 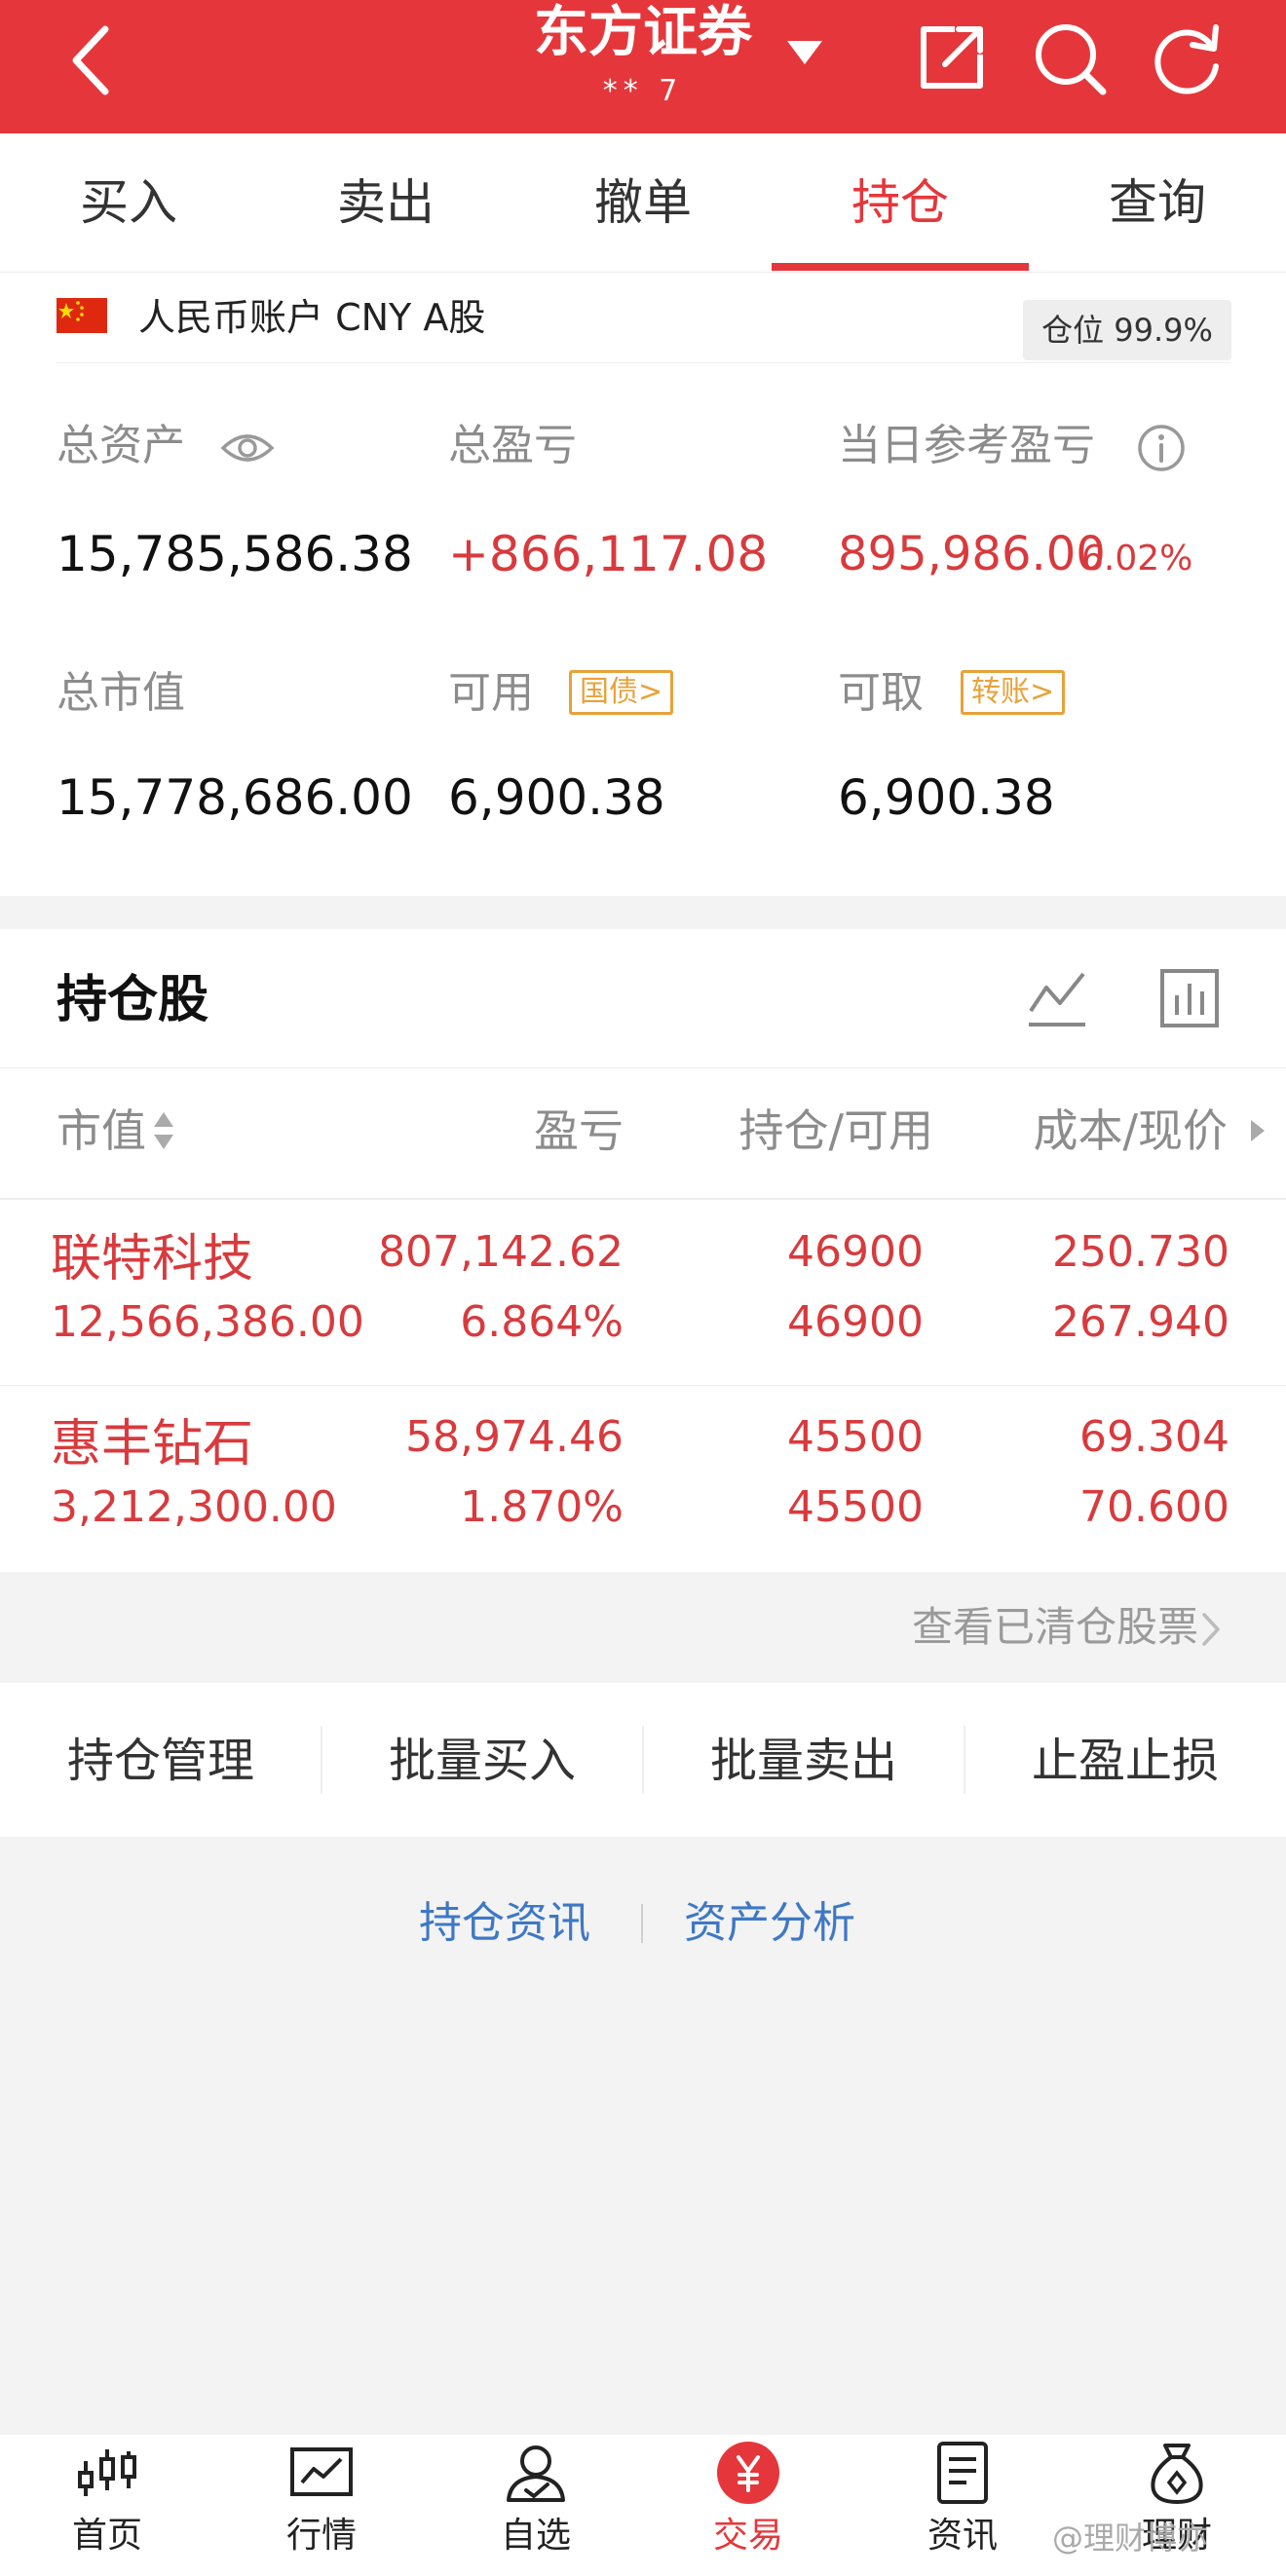 What do you see at coordinates (121, 693) in the screenshot?
I see `market-value-label: 总市值` at bounding box center [121, 693].